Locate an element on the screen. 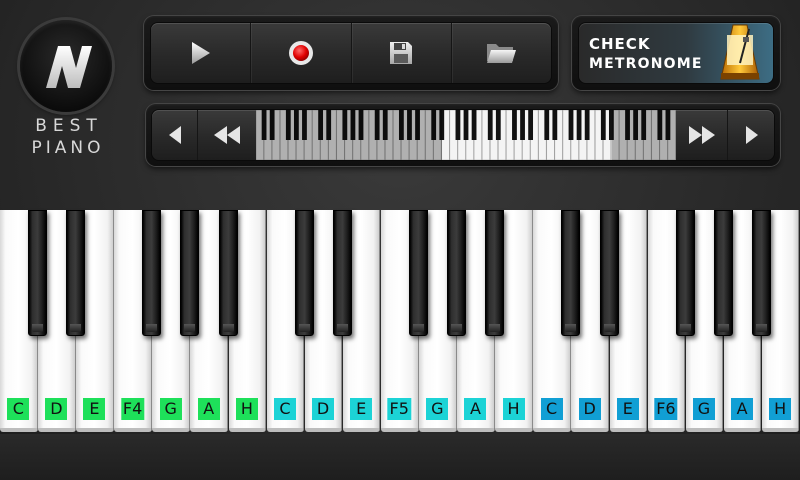 The width and height of the screenshot is (800, 480). logo-text-piano: PIANO is located at coordinates (68, 148).